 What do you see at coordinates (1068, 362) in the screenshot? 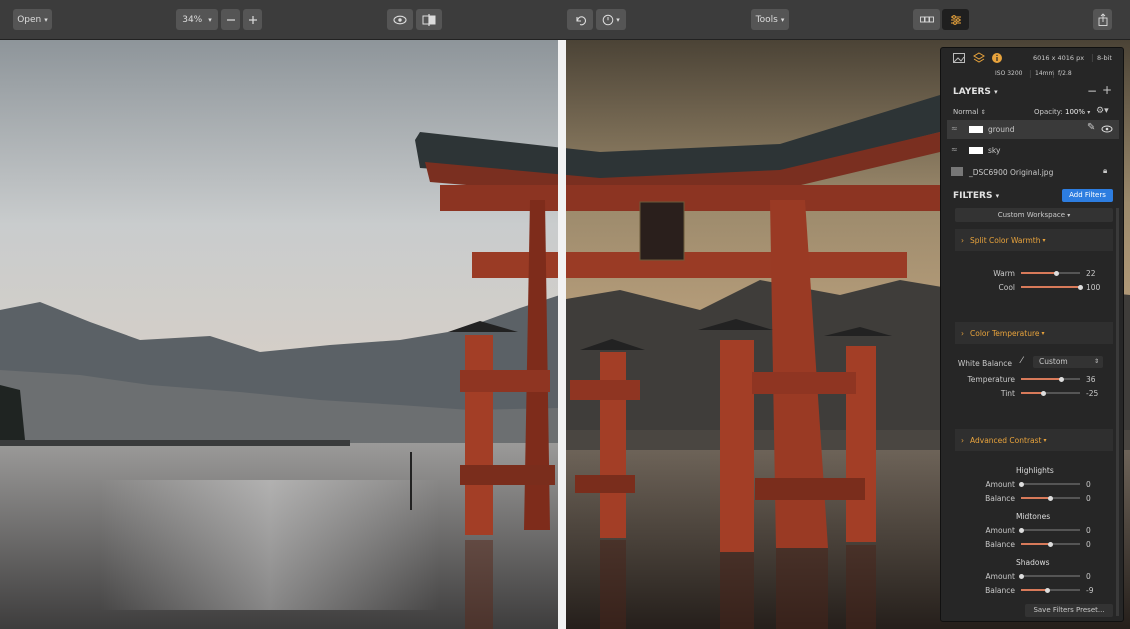
I see `white-balance-select: Custom ⇕` at bounding box center [1068, 362].